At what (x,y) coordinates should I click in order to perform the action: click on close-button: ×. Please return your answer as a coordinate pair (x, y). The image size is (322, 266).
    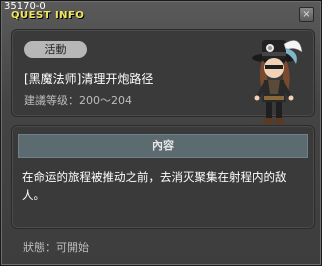
    Looking at the image, I should click on (306, 14).